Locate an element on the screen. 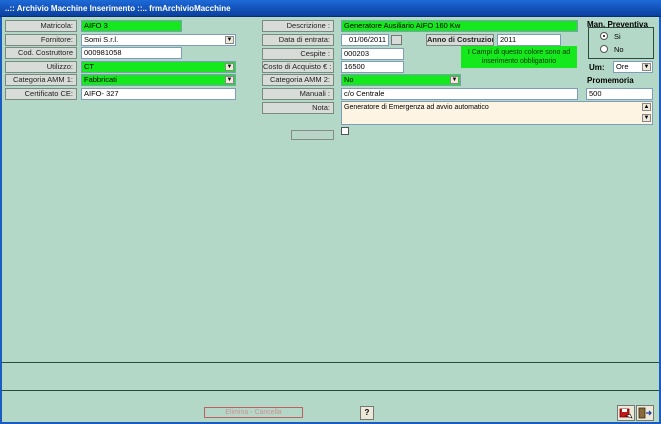 The height and width of the screenshot is (424, 661). categoria1-value: Fabbricati is located at coordinates (100, 79).